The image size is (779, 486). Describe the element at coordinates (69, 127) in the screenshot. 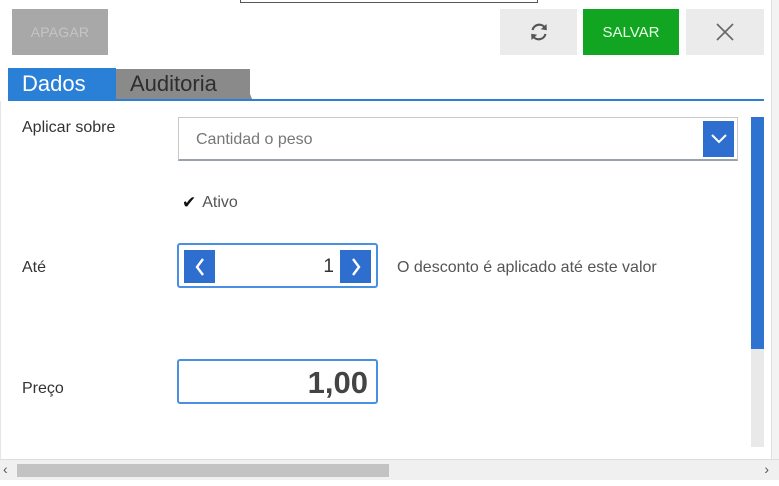

I see `apply-on-label: Aplicar sobre` at that location.